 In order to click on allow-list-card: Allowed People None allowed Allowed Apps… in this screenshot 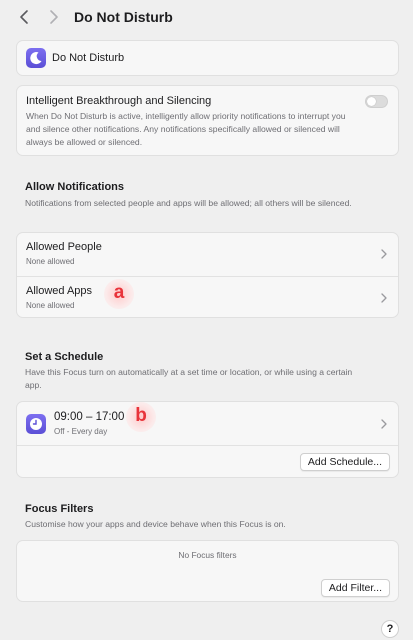, I will do `click(207, 275)`.